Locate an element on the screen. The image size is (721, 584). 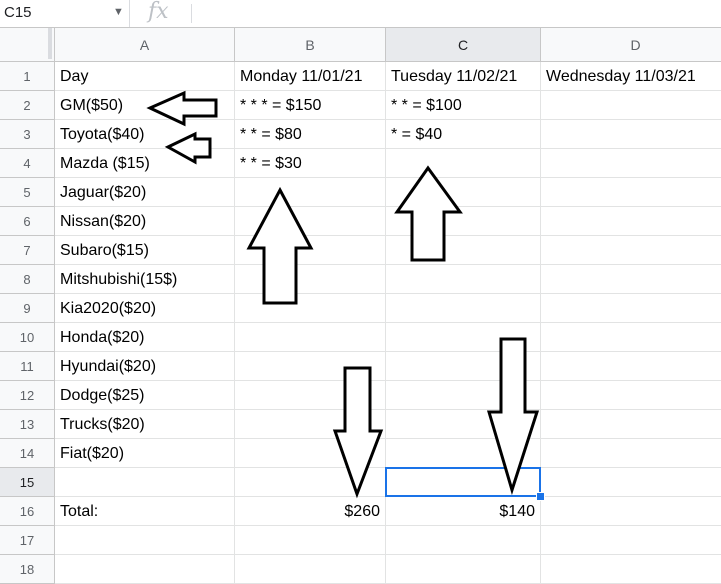
arrow-down-tuesday-total is located at coordinates (513, 416).